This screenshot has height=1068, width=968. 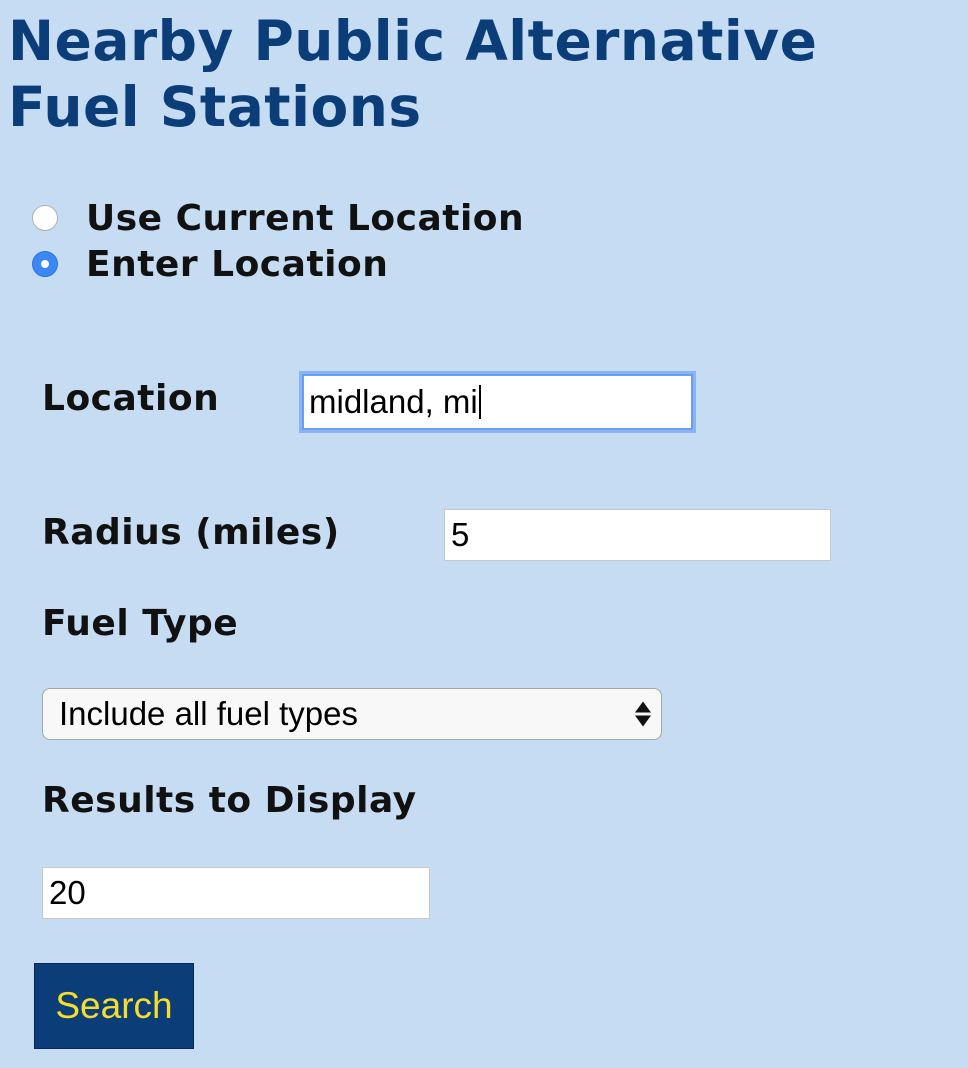 I want to click on results-input: 20, so click(x=236, y=893).